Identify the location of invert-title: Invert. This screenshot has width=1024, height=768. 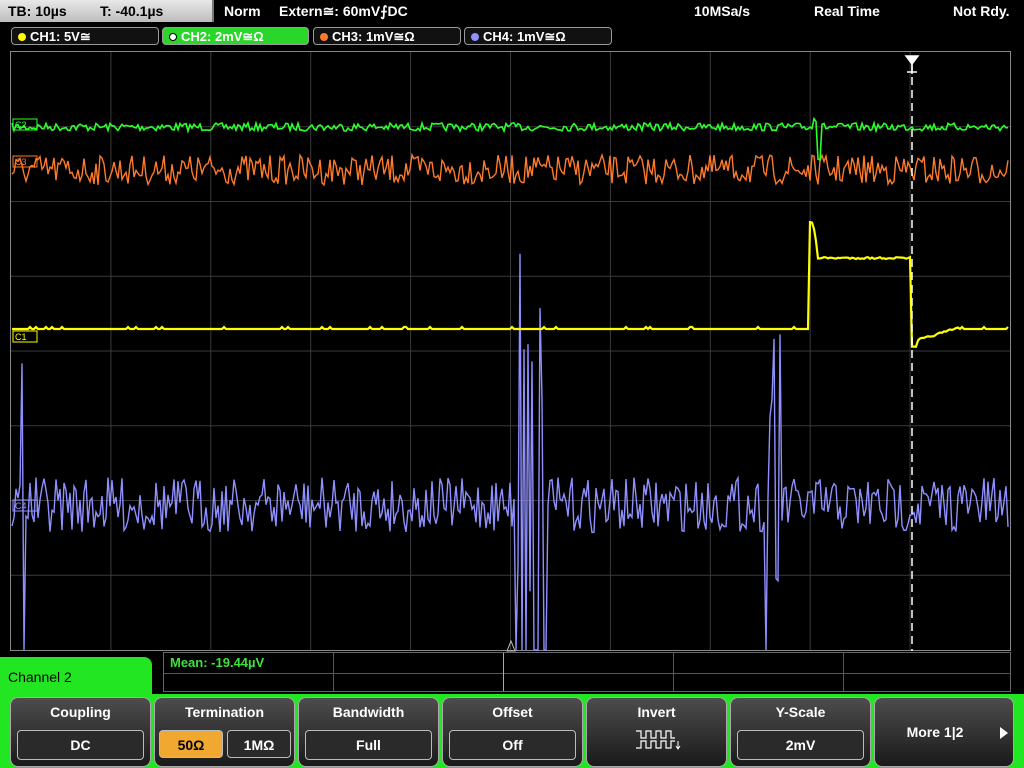
(656, 712).